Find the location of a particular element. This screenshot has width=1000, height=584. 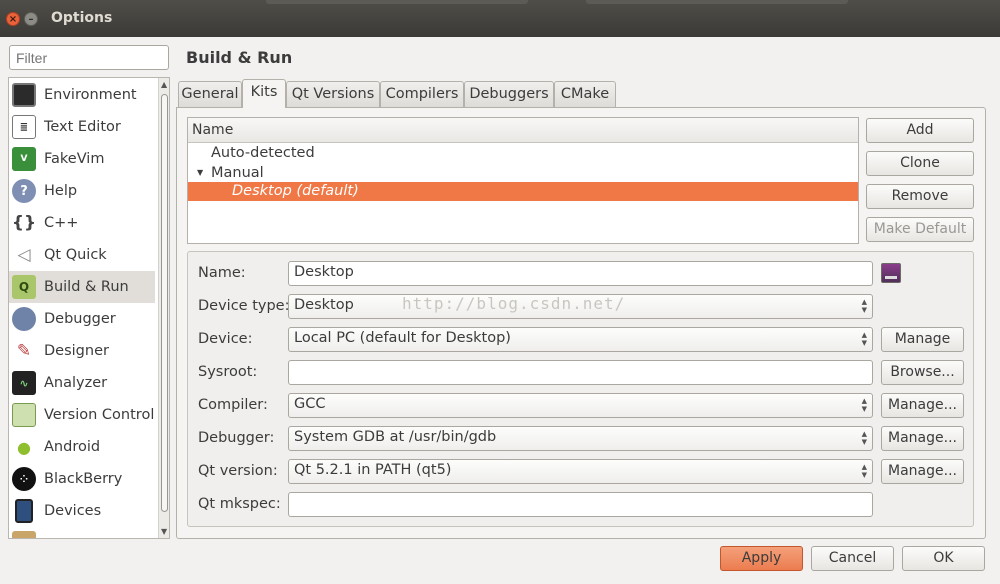

combo-value: System GDB at /usr/bin/gdb is located at coordinates (395, 437).